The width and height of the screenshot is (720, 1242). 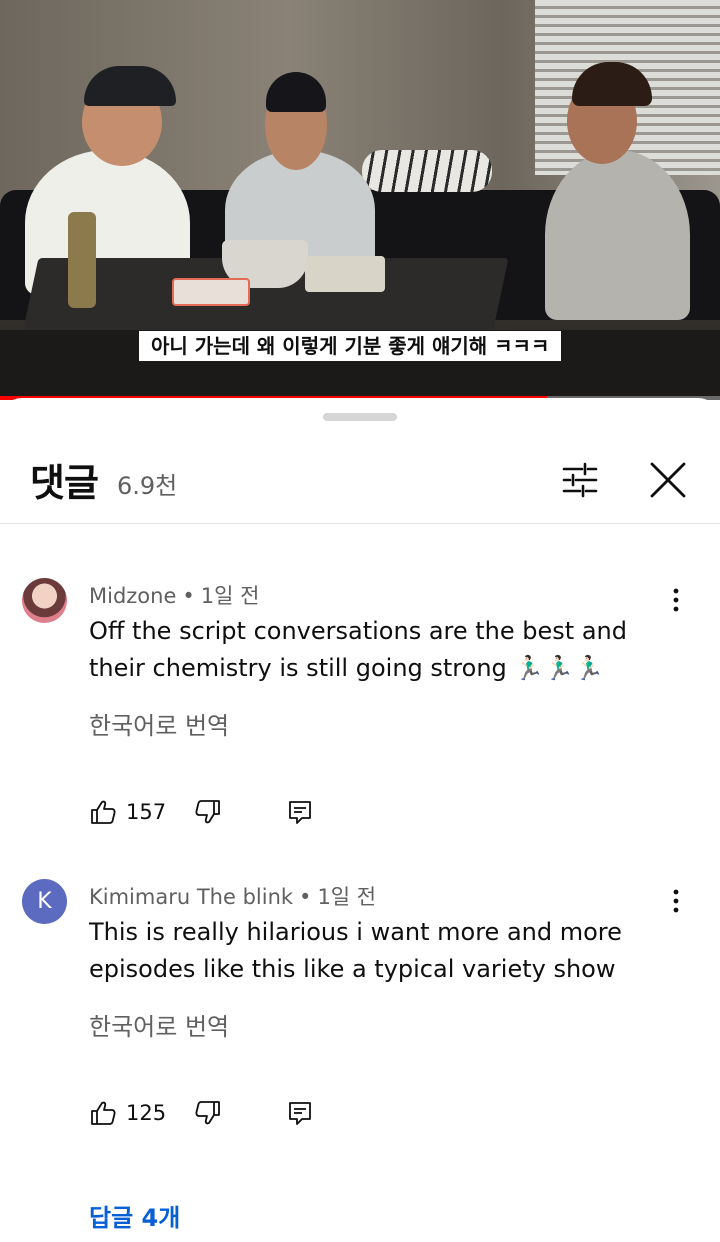 What do you see at coordinates (668, 480) in the screenshot?
I see `close-icon` at bounding box center [668, 480].